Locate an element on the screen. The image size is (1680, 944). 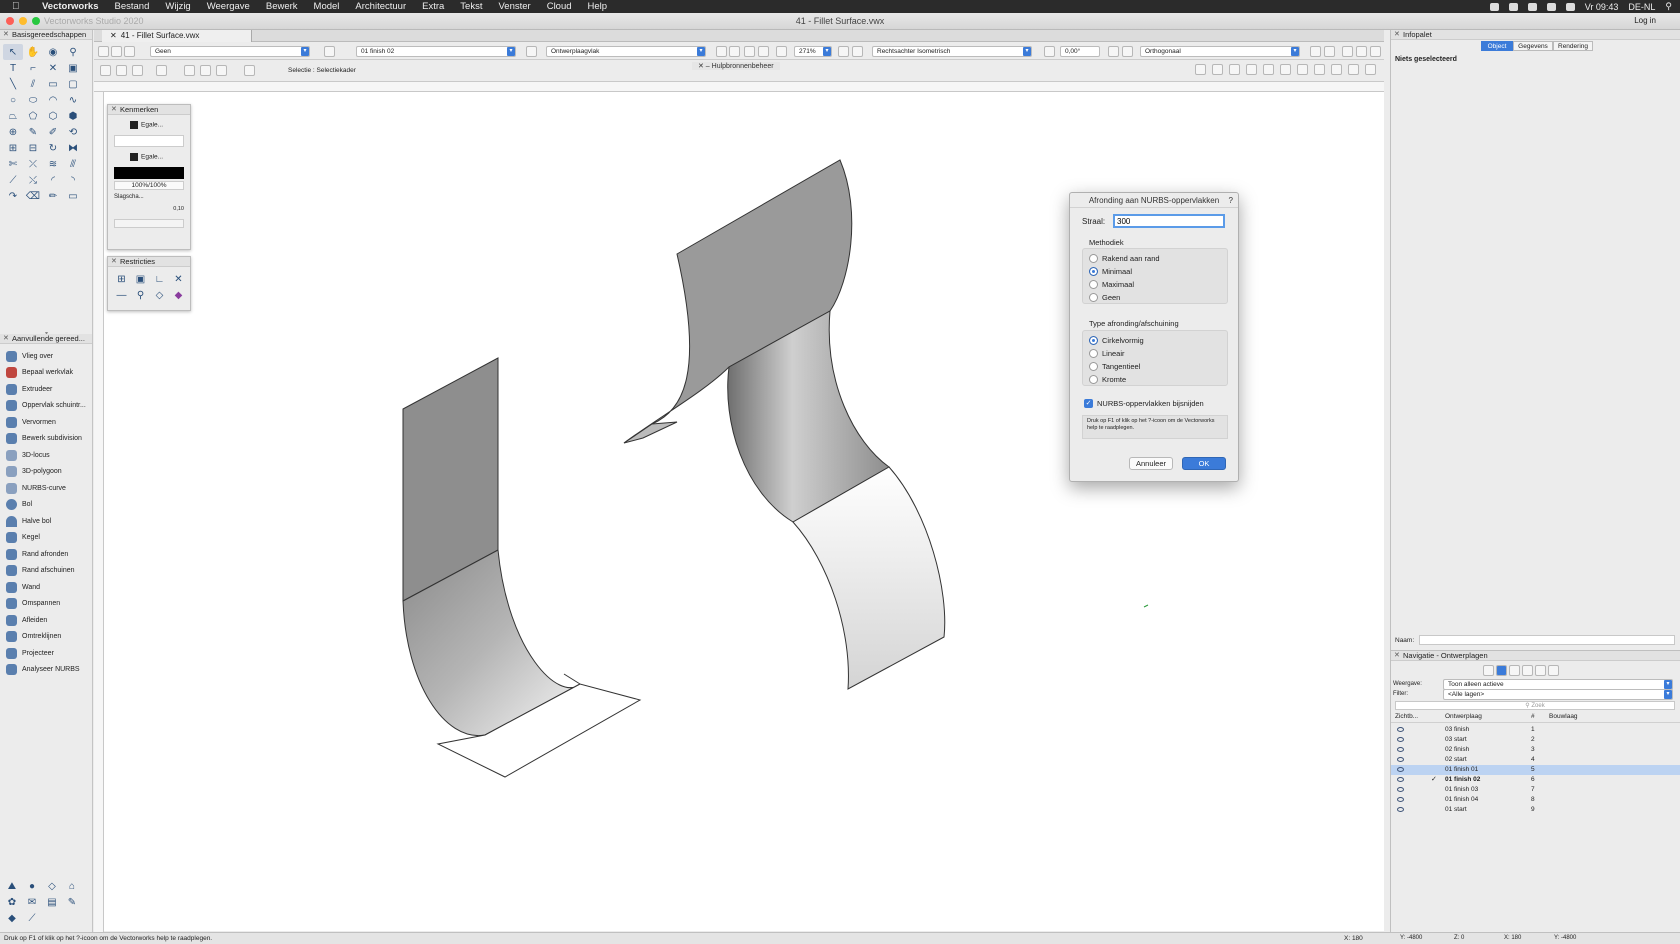
trim-checkbox-row: ✓ NURBS-oppervlakken bijsnijden is located at coordinates (1144, 403).